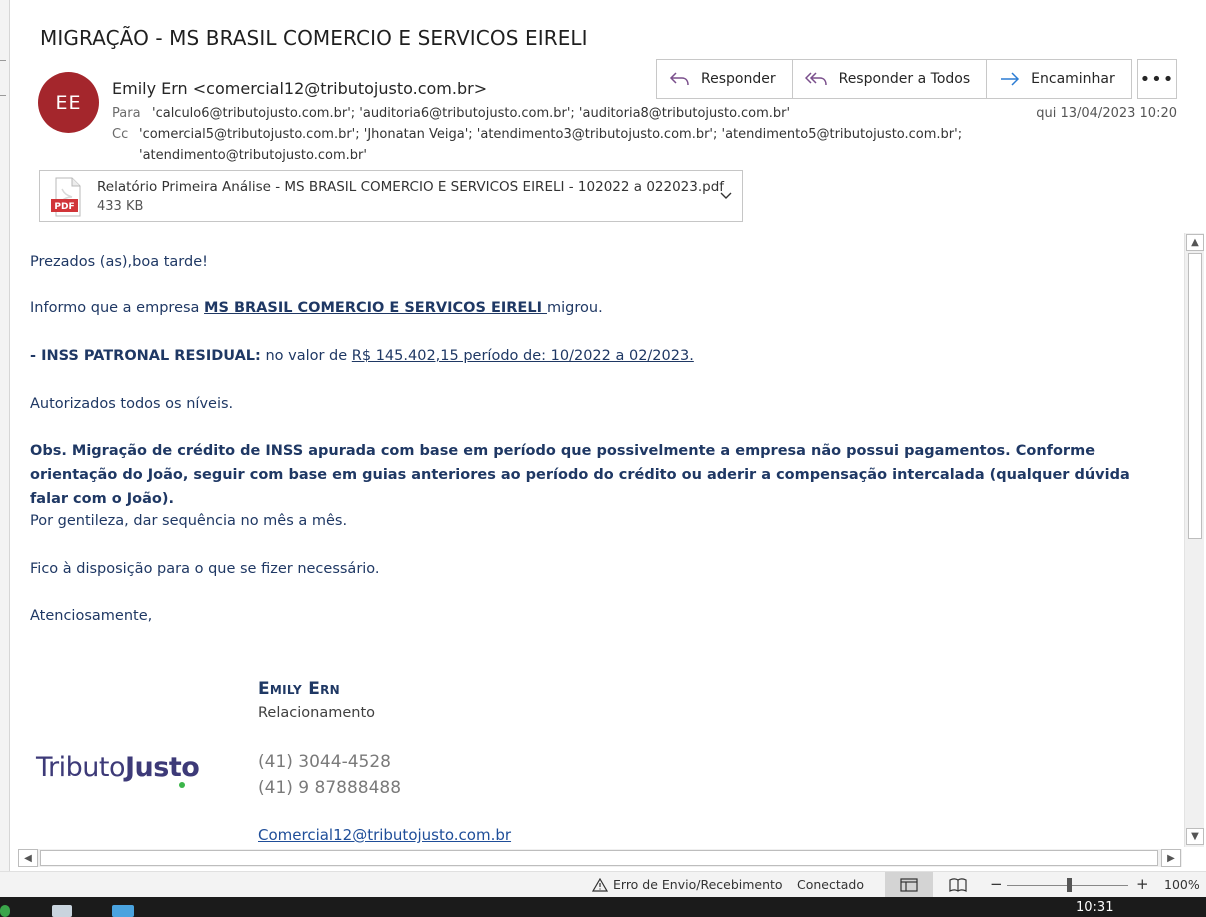  I want to click on authorized-text: Autorizados todos os níveis., so click(132, 404).